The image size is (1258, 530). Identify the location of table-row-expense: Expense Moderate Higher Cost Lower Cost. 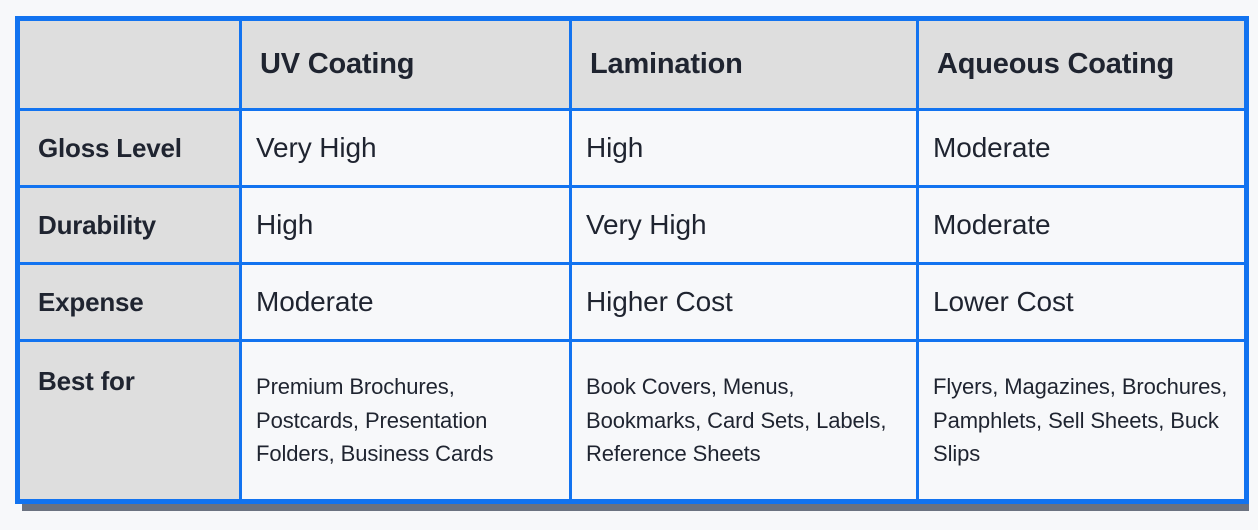
(632, 302).